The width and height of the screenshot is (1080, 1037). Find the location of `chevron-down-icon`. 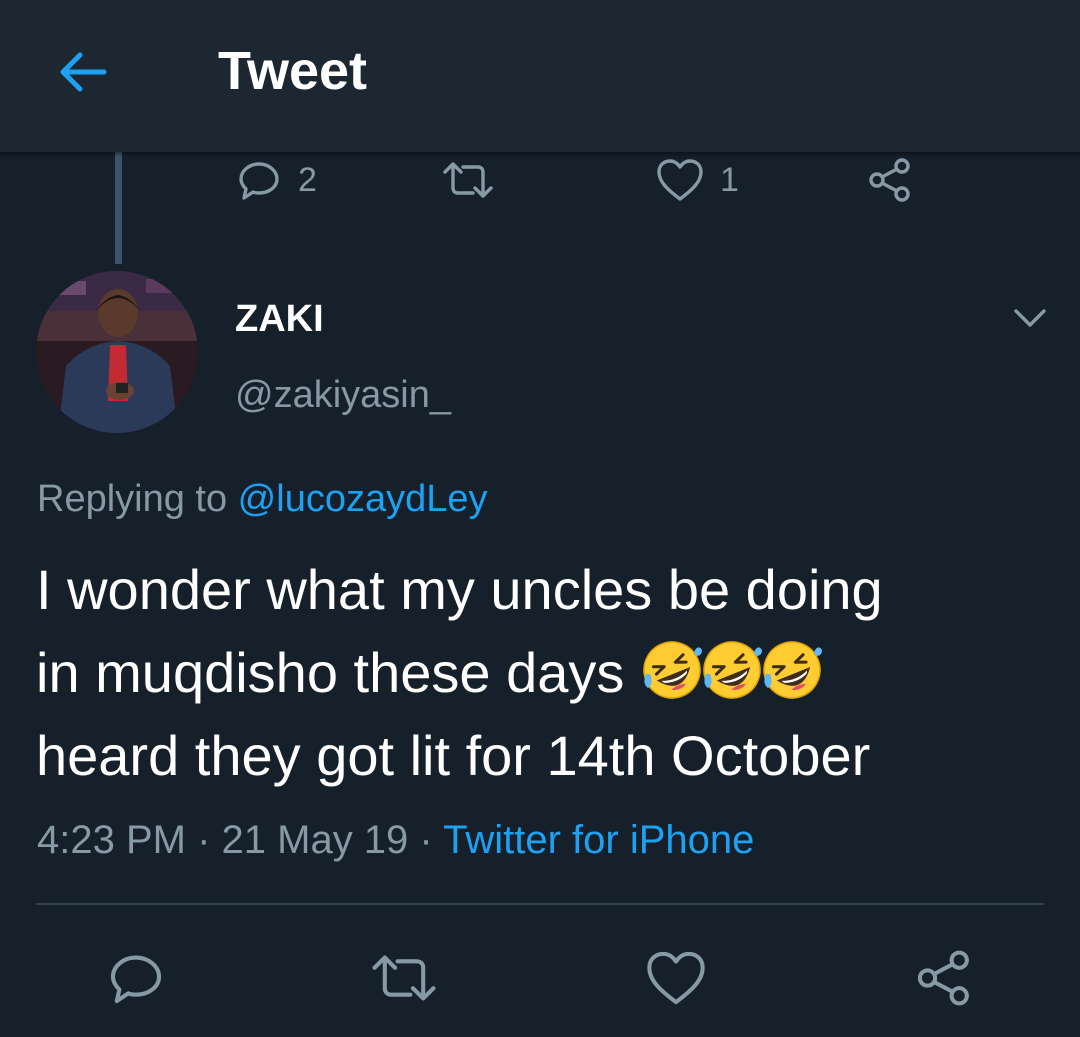

chevron-down-icon is located at coordinates (1030, 318).